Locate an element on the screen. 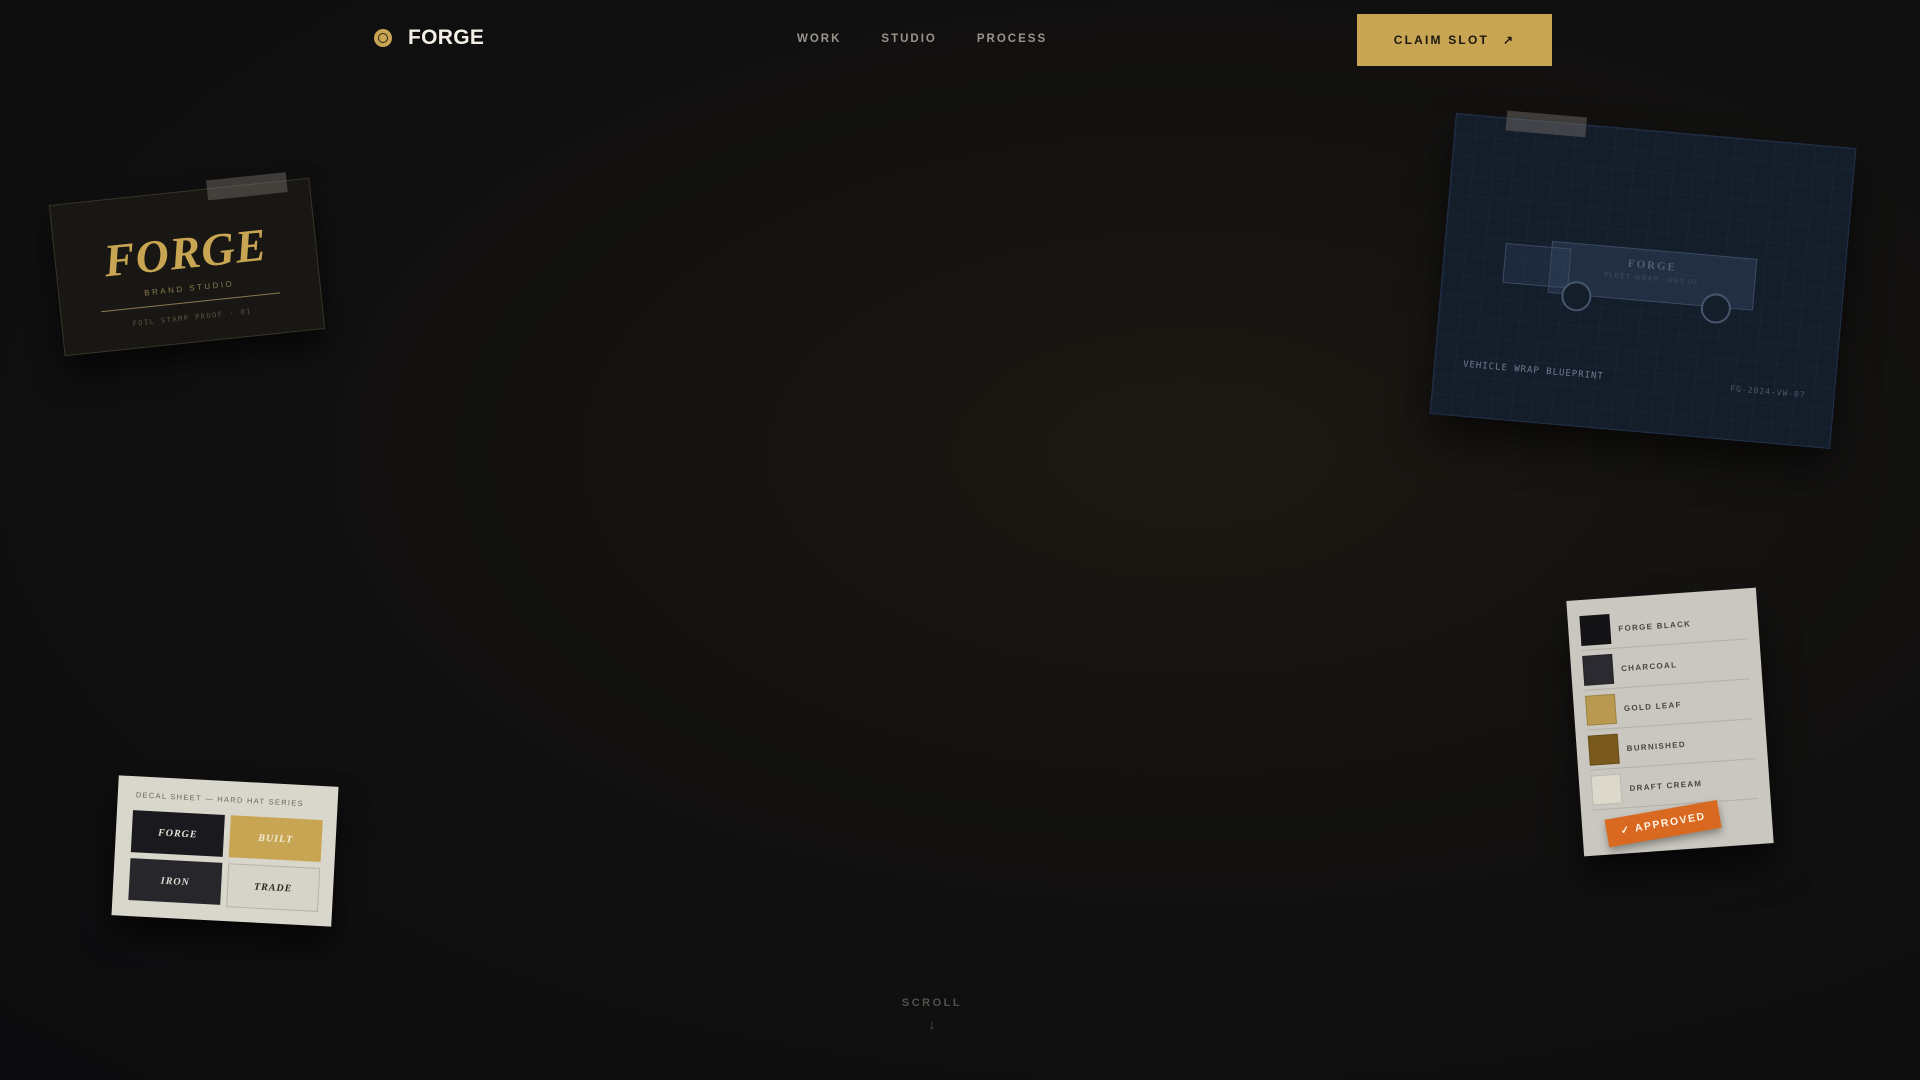  business-card-meta: FOIL STAMP PROOF · 01 is located at coordinates (192, 317).